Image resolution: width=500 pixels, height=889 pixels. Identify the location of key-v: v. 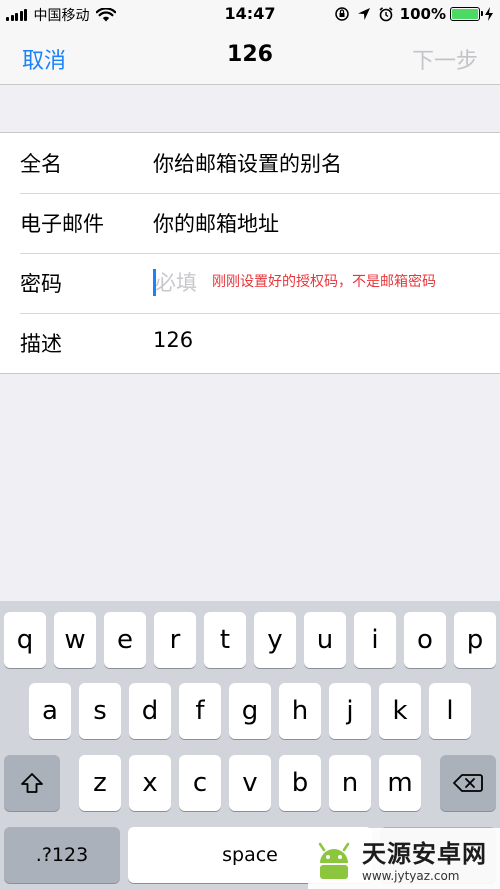
(250, 783).